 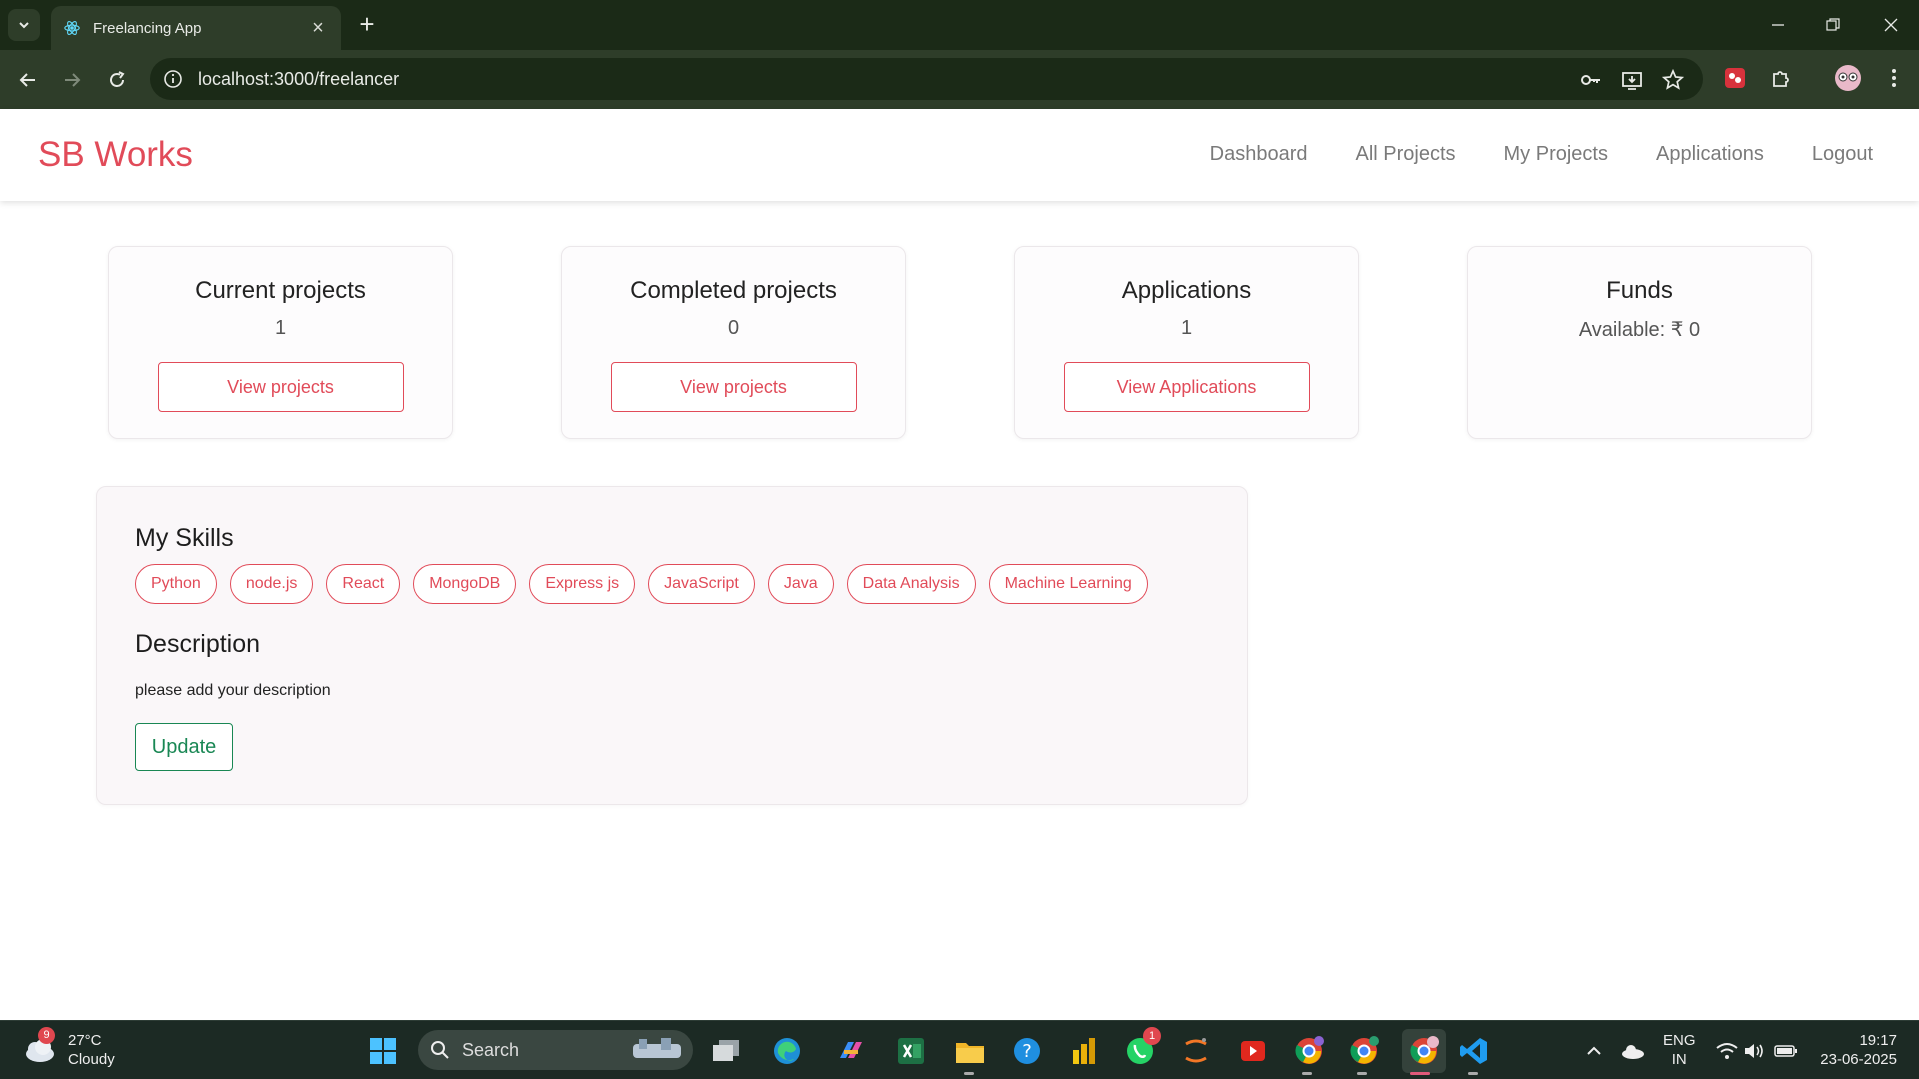 I want to click on card-title: Funds, so click(x=1639, y=290).